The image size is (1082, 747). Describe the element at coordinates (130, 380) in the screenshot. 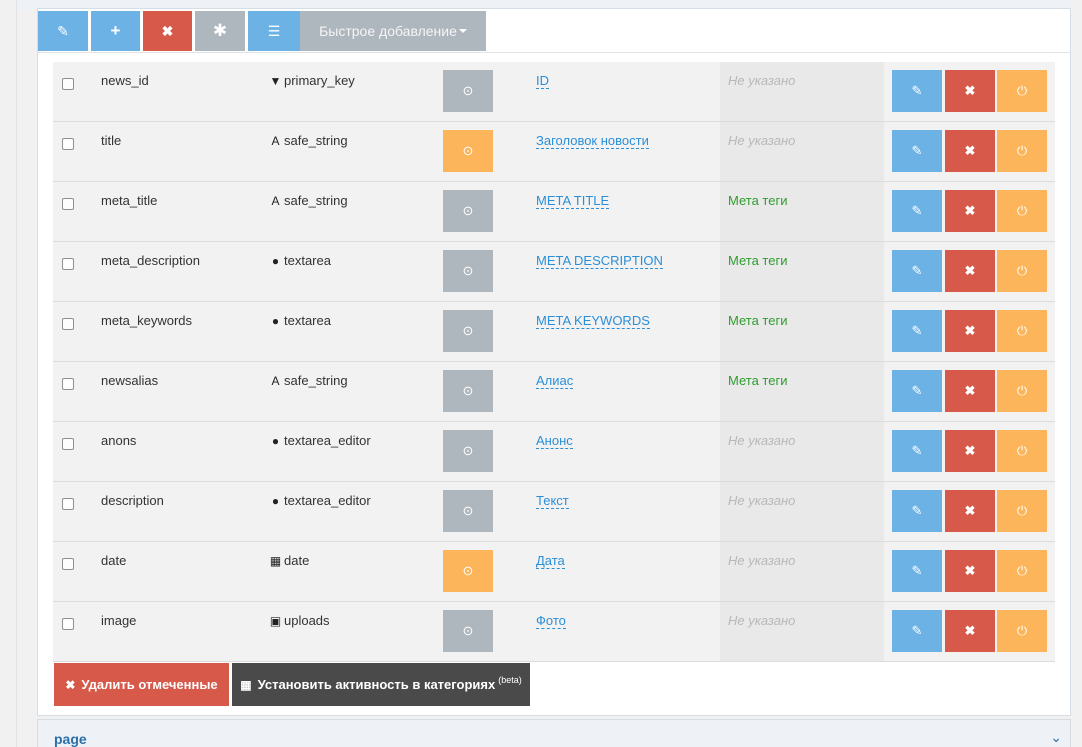

I see `field-name: newsalias` at that location.